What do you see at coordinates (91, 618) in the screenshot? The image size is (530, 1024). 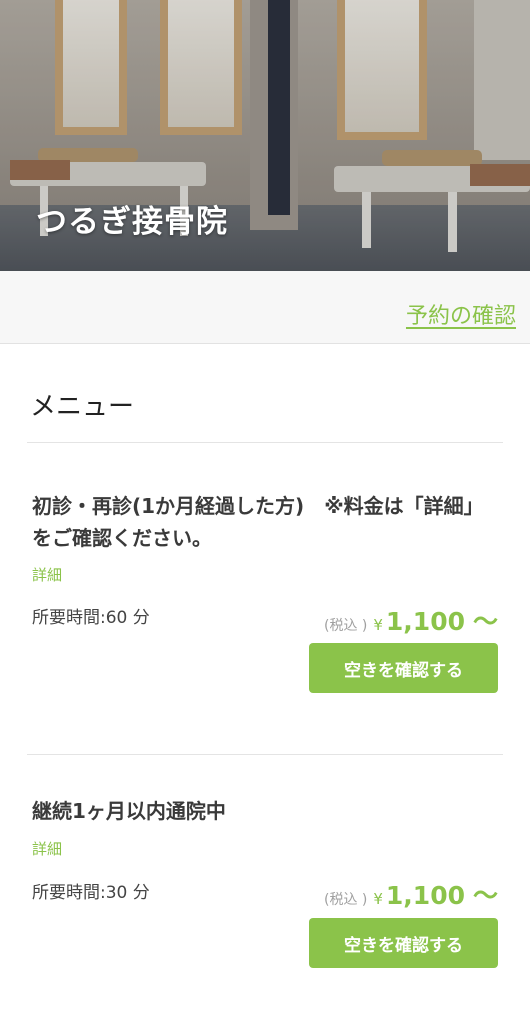 I see `duration-text: 所要時間:60 分` at bounding box center [91, 618].